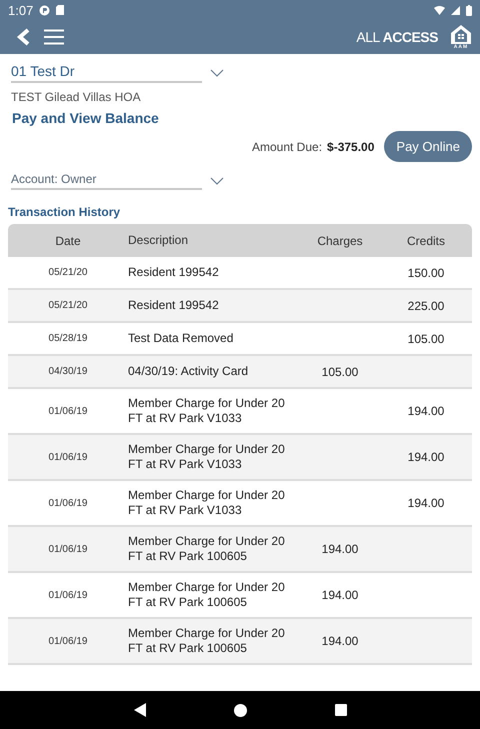  What do you see at coordinates (461, 34) in the screenshot?
I see `house-logo-icon` at bounding box center [461, 34].